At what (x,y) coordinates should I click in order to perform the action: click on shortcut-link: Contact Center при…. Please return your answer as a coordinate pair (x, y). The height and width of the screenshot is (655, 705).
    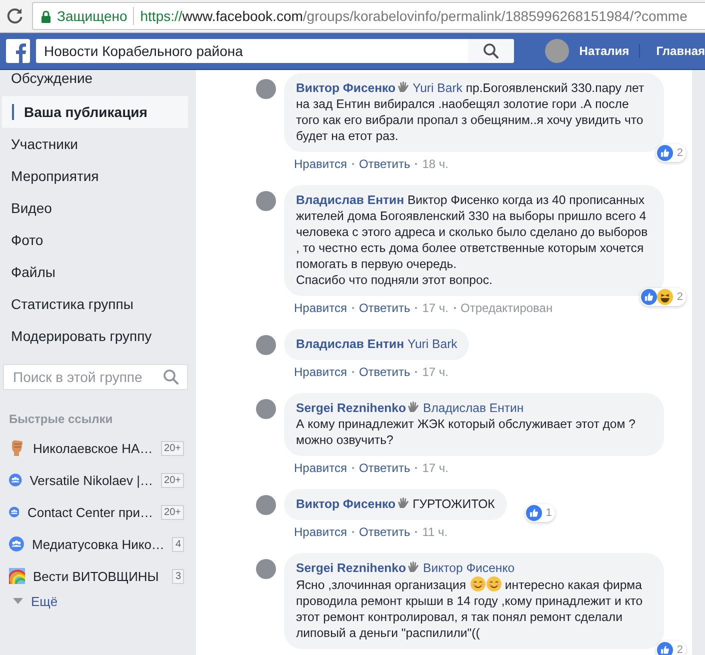
    Looking at the image, I should click on (90, 512).